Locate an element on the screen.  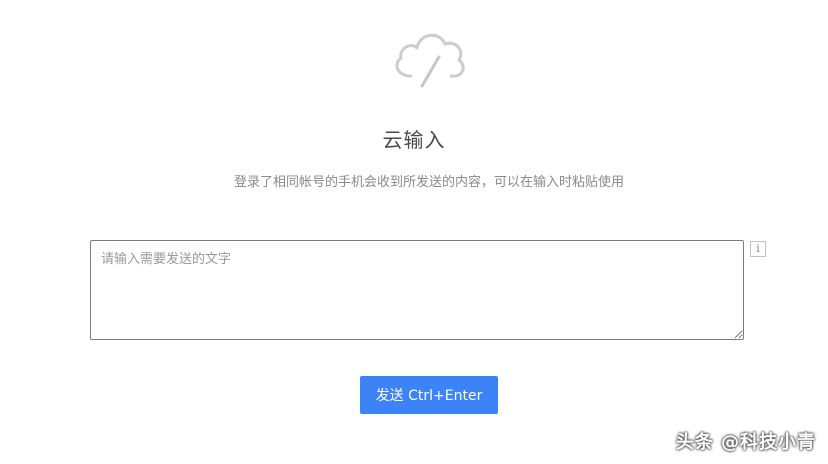
page-title: 云输入 is located at coordinates (414, 140).